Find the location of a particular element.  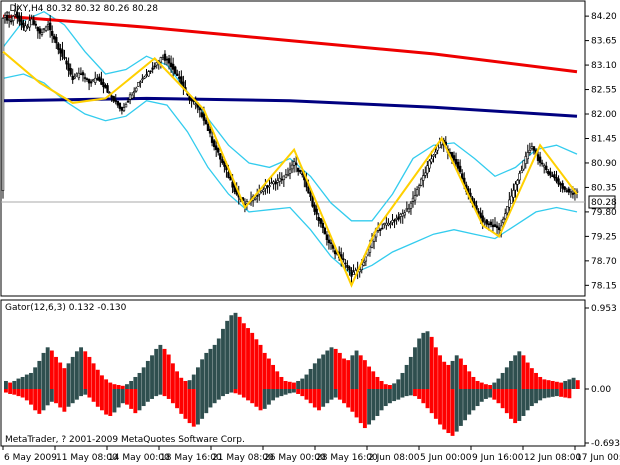

x-tick-label: 9 Jun 16:00 is located at coordinates (498, 458).